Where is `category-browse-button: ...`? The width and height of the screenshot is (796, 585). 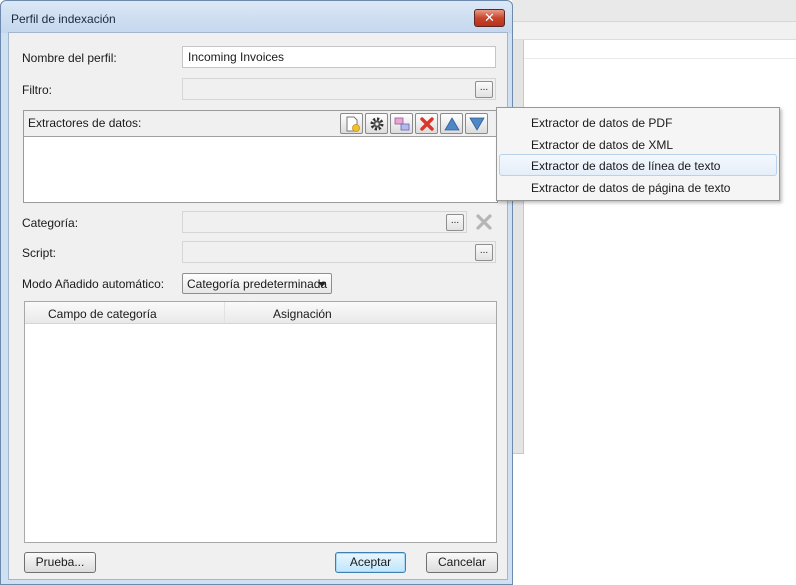 category-browse-button: ... is located at coordinates (455, 222).